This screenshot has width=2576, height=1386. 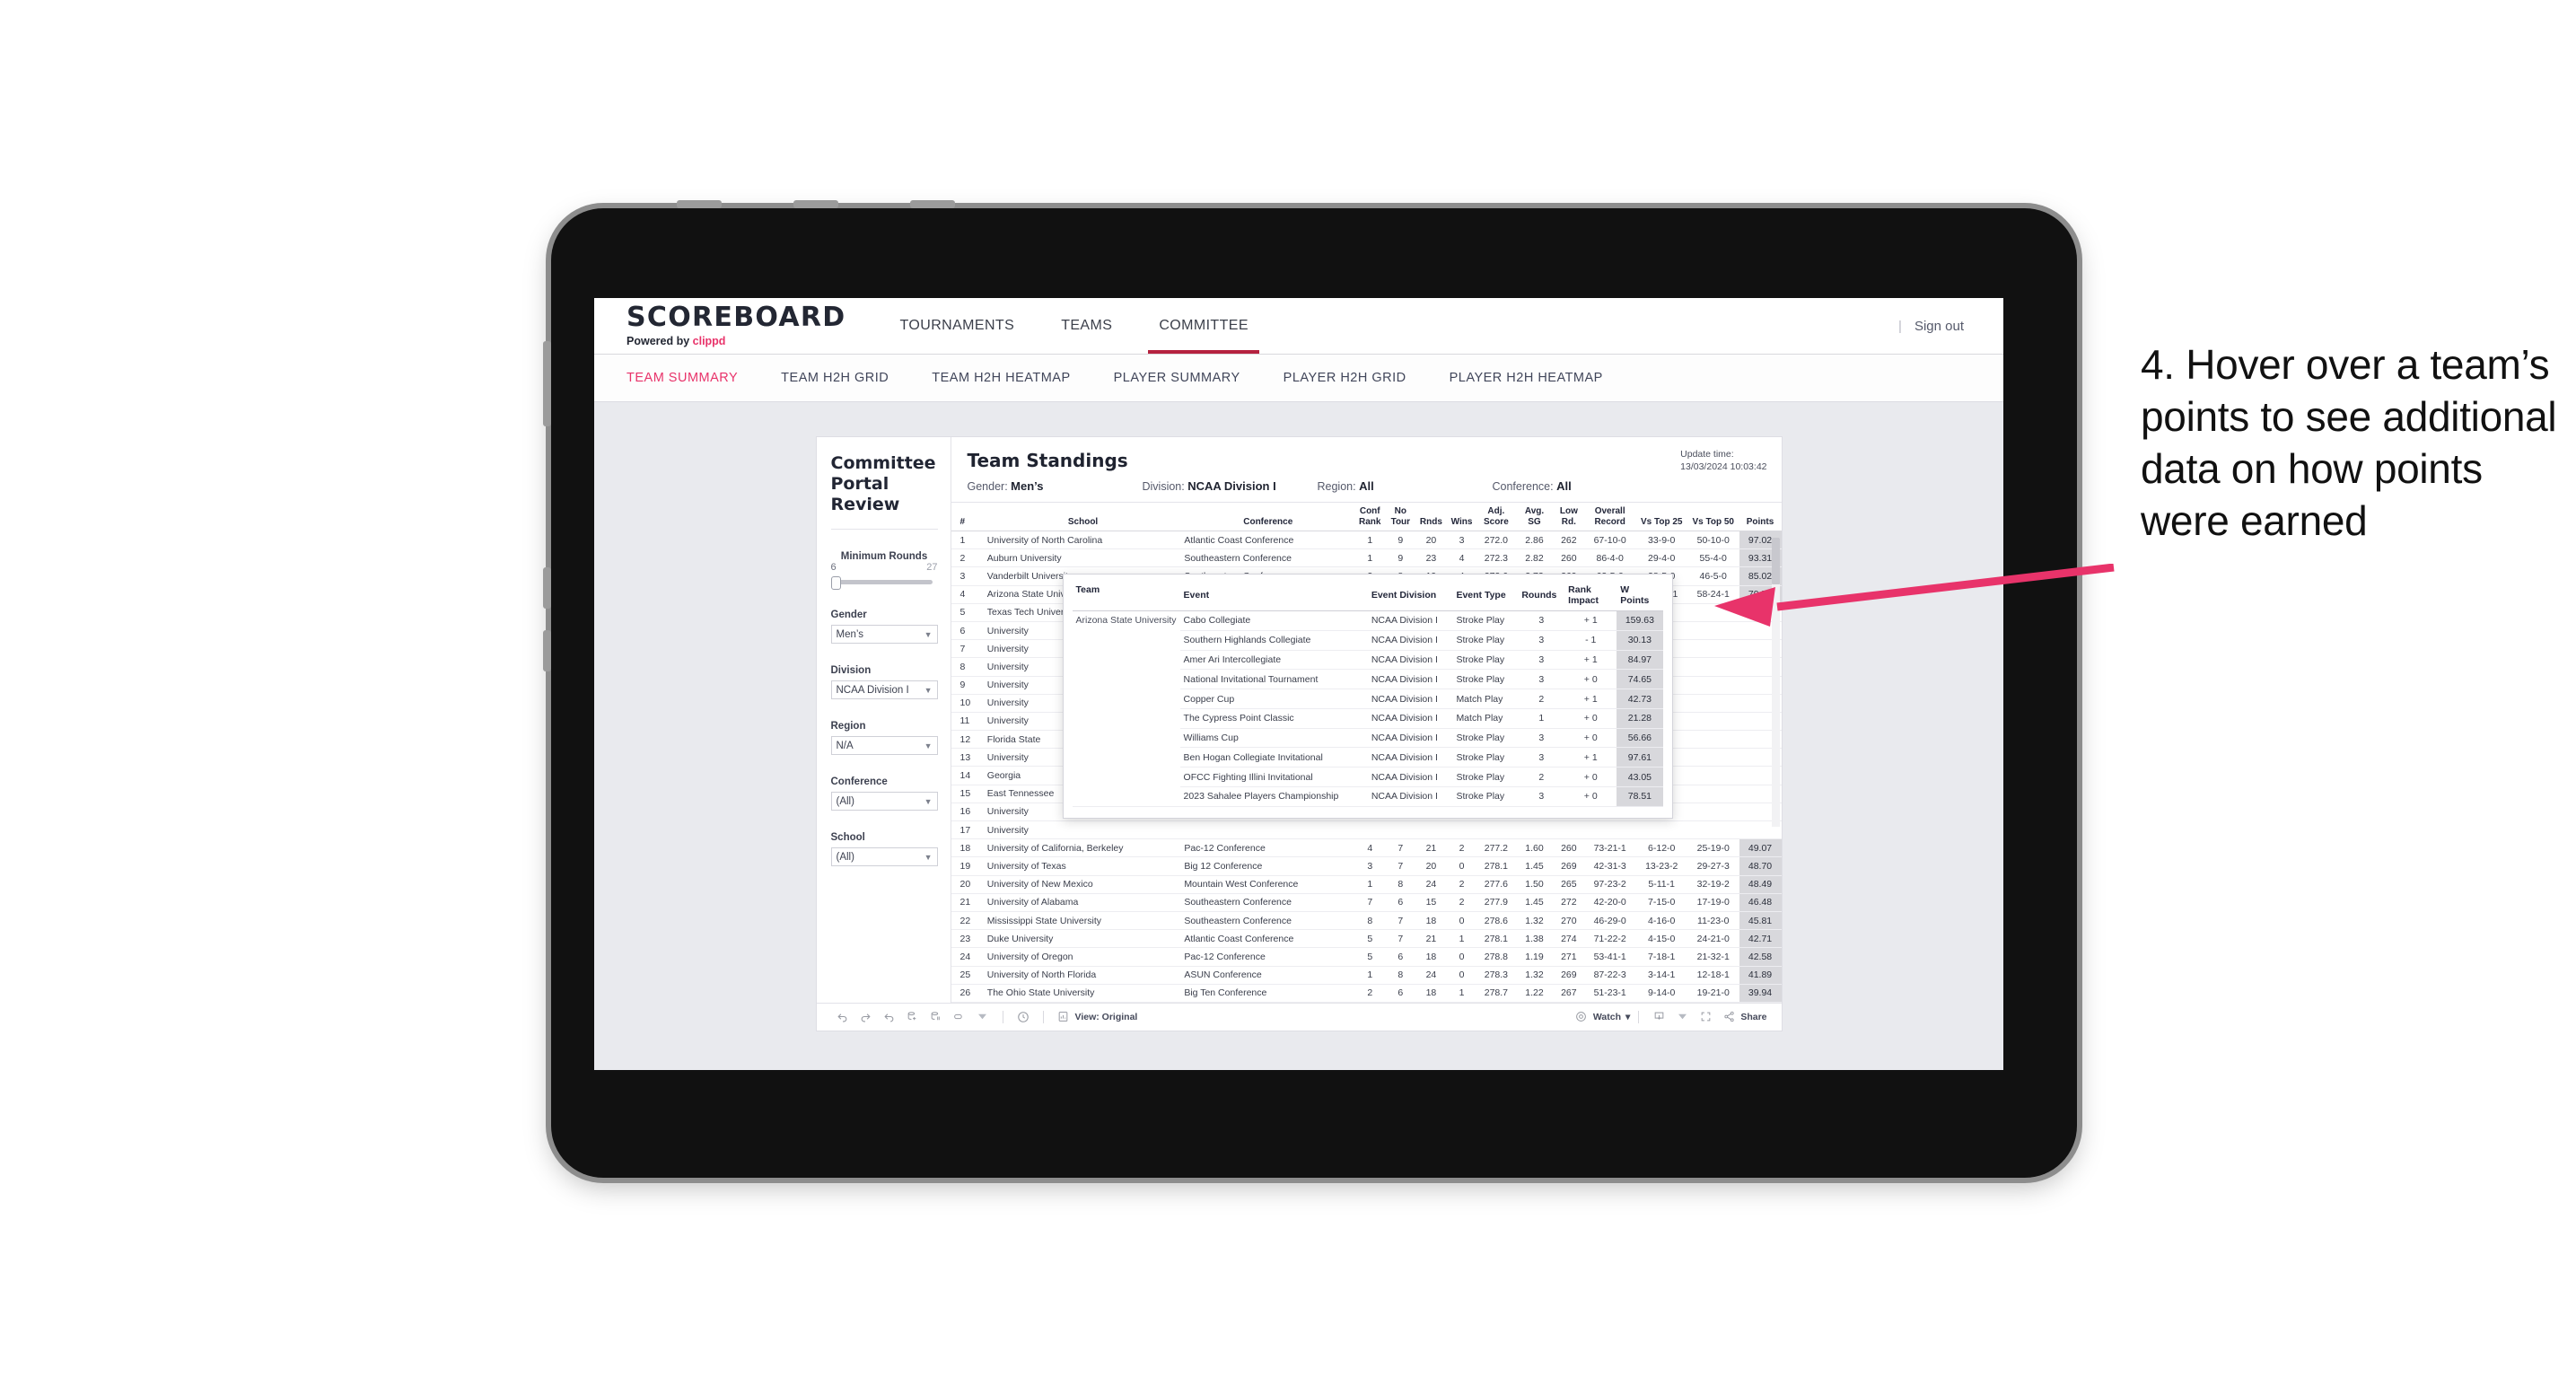 What do you see at coordinates (968, 703) in the screenshot?
I see `cell-rank: 10` at bounding box center [968, 703].